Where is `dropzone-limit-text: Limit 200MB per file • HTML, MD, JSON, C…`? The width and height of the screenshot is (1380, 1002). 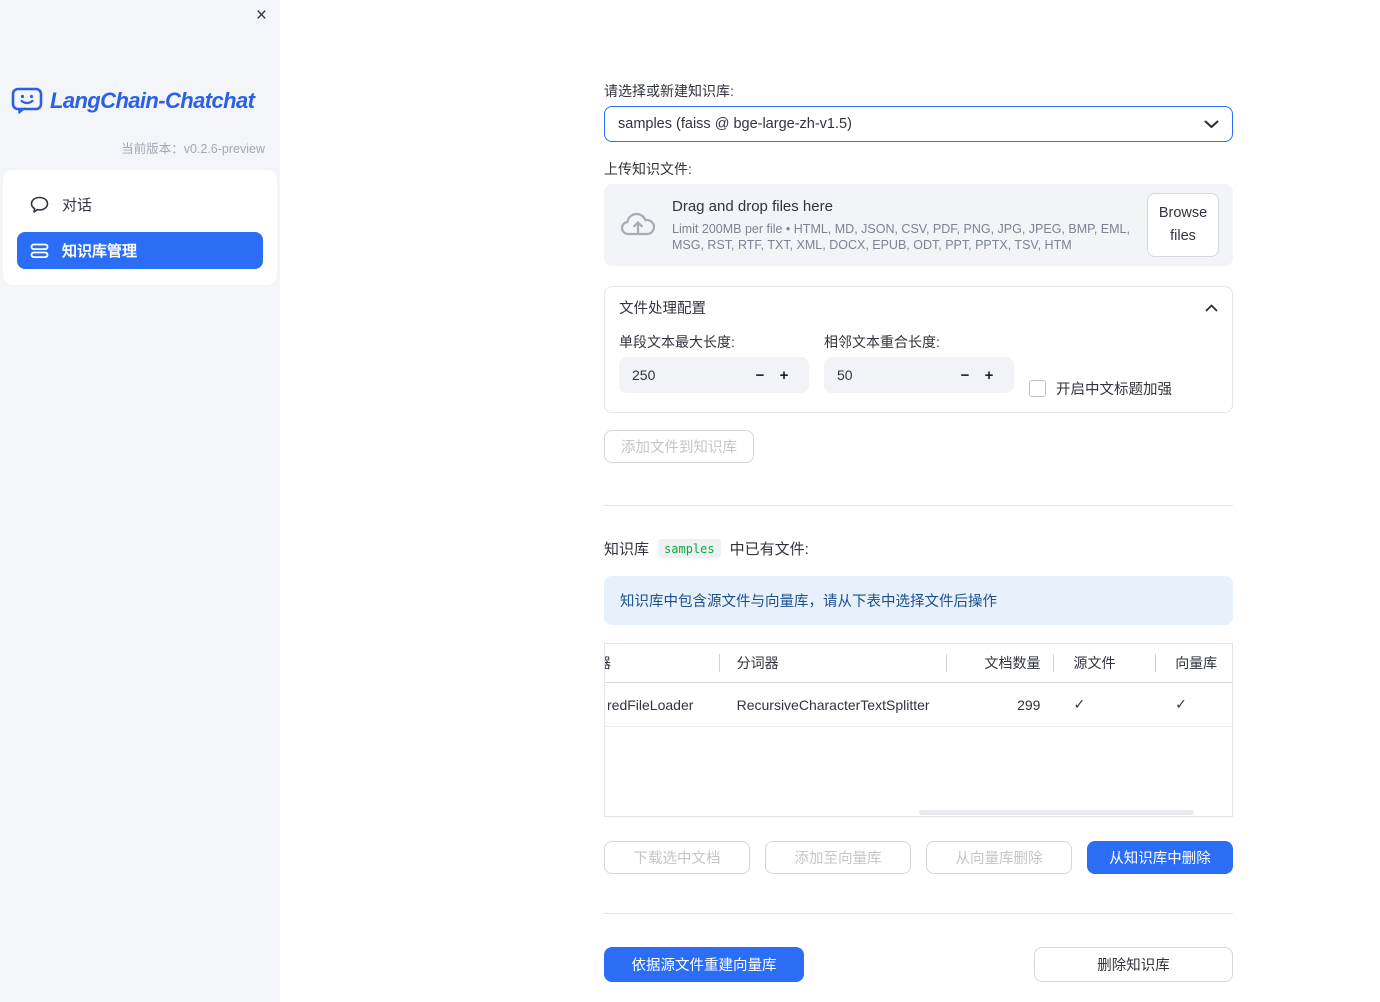 dropzone-limit-text: Limit 200MB per file • HTML, MD, JSON, C… is located at coordinates (901, 236).